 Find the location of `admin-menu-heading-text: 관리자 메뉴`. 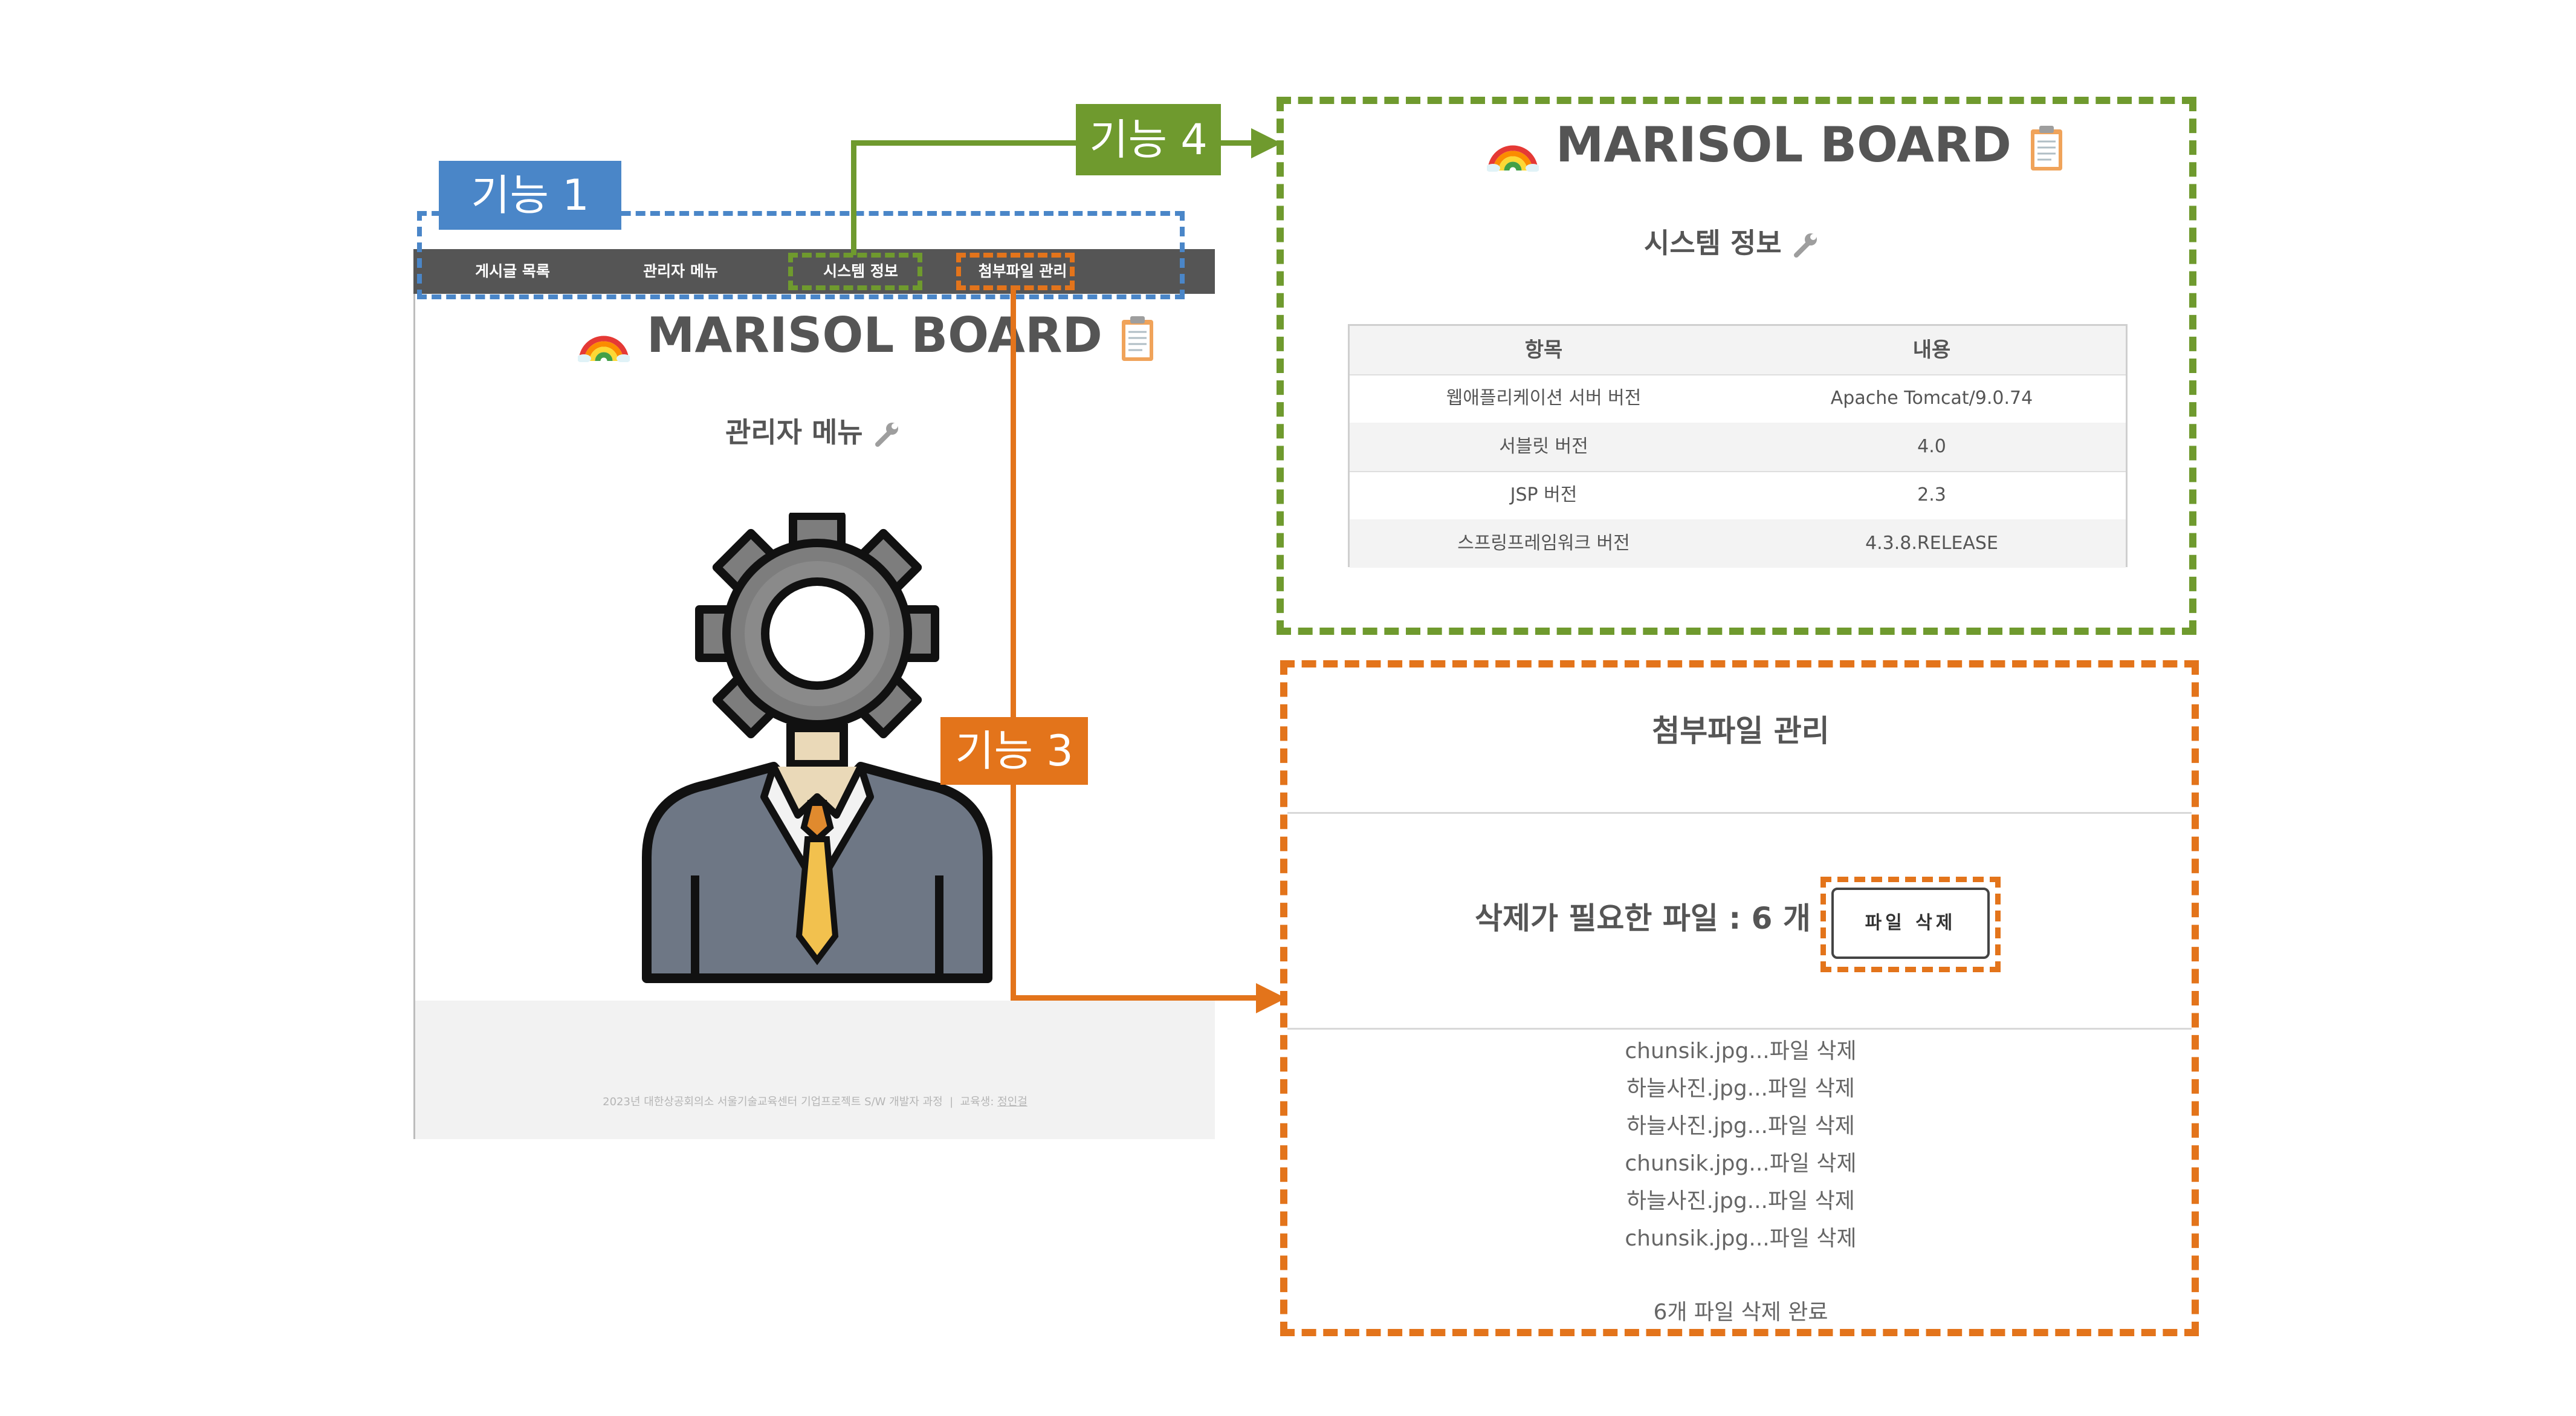

admin-menu-heading-text: 관리자 메뉴 is located at coordinates (794, 432).